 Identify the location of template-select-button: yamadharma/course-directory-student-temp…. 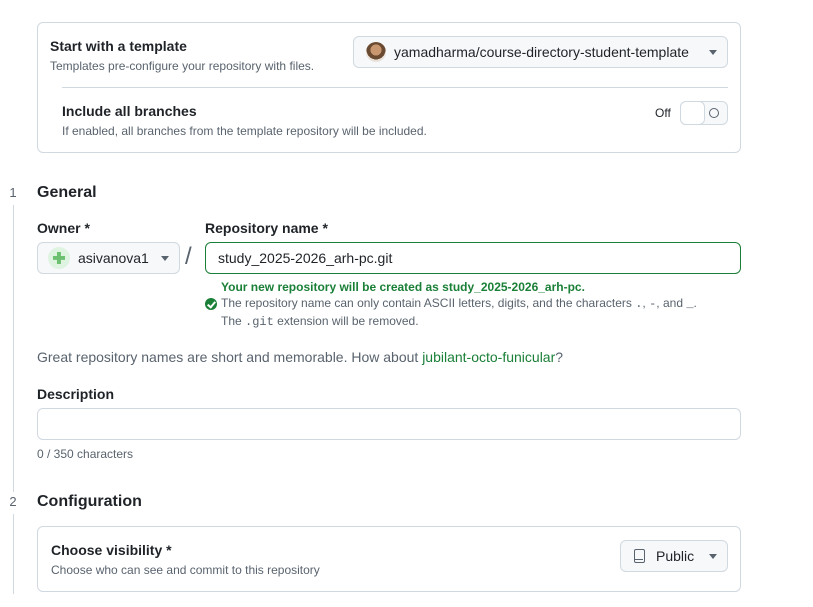
(540, 52).